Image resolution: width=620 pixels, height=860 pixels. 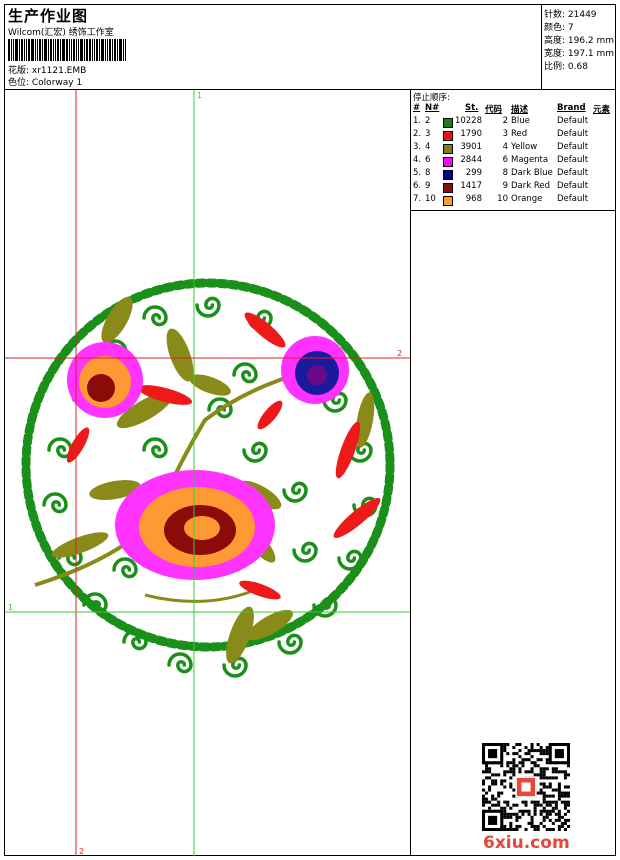 What do you see at coordinates (527, 199) in the screenshot?
I see `cell-desc: Orange` at bounding box center [527, 199].